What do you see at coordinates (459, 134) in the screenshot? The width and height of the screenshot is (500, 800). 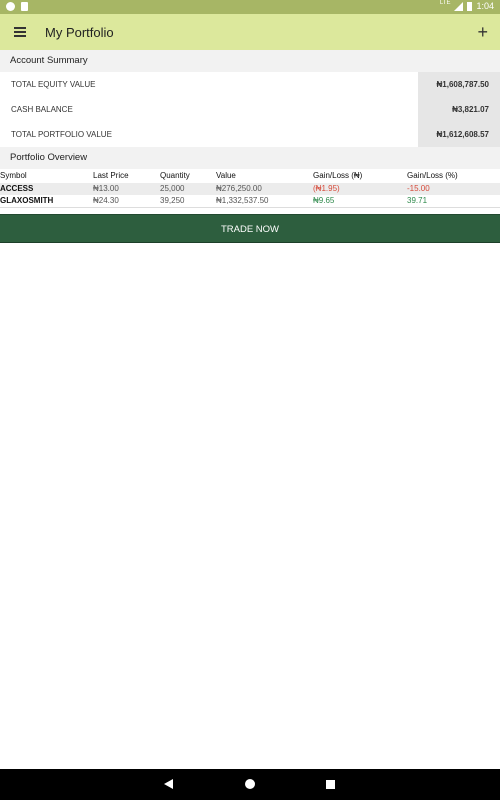 I see `summary-value: ₦1,612,608.57` at bounding box center [459, 134].